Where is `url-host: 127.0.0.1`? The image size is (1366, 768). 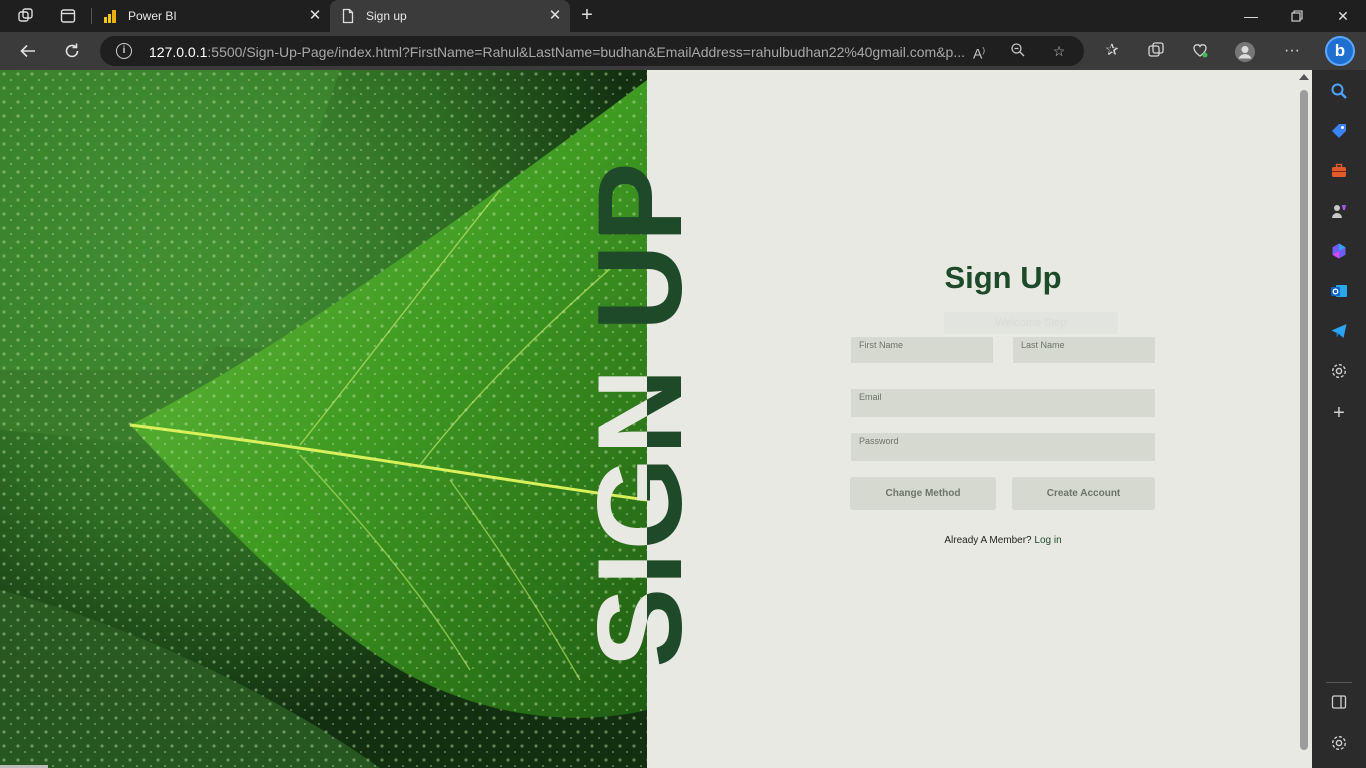
url-host: 127.0.0.1 is located at coordinates (178, 52).